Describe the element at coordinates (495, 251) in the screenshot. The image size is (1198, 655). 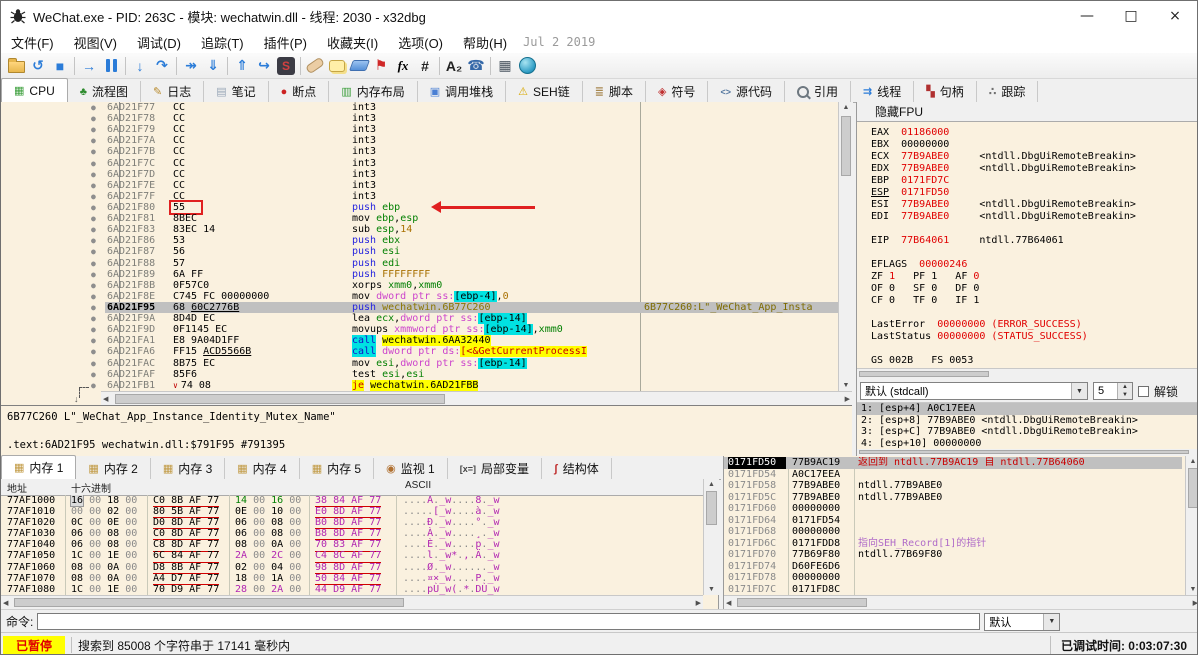
I see `disasm-instruction: push esi` at that location.